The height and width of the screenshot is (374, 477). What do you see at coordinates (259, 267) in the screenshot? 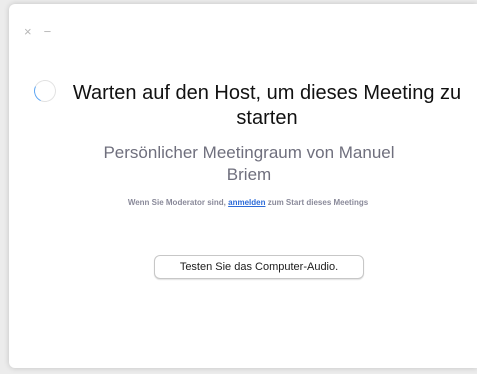
I see `test-computer-audio-button: Testen Sie das Computer-Audio.` at bounding box center [259, 267].